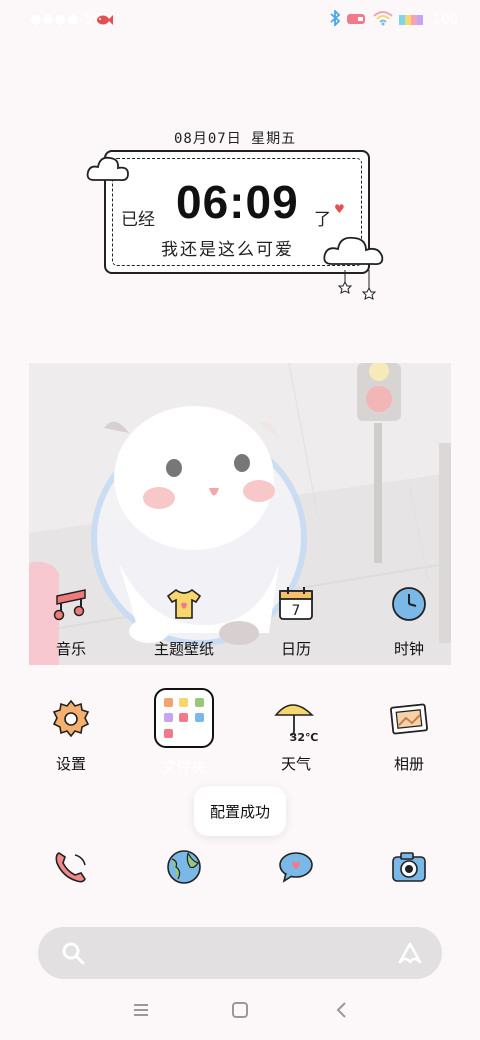  What do you see at coordinates (413, 20) in the screenshot?
I see `battery-icon` at bounding box center [413, 20].